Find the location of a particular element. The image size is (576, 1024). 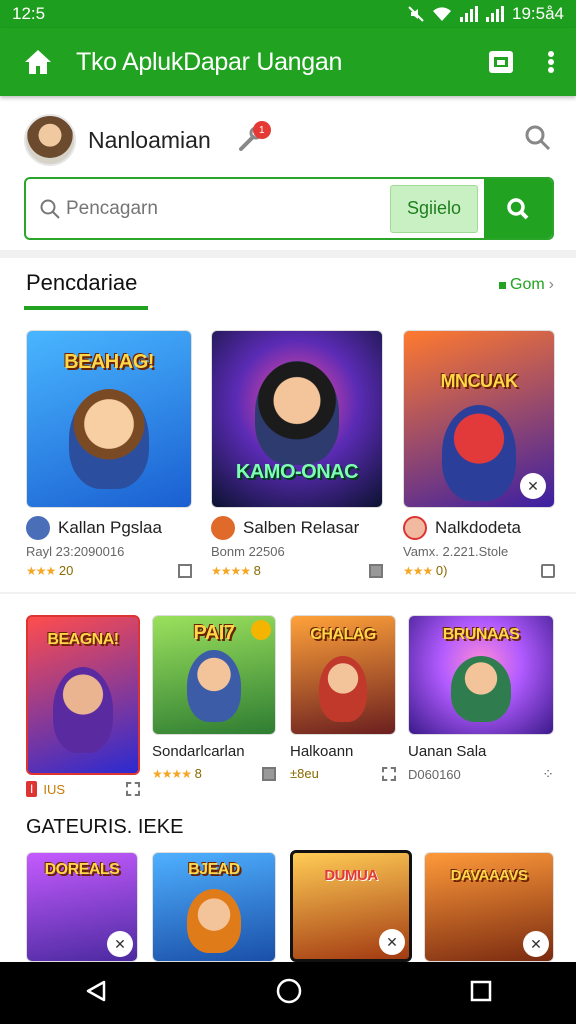

section-title: GATEURIS. IEKE is located at coordinates (105, 827).